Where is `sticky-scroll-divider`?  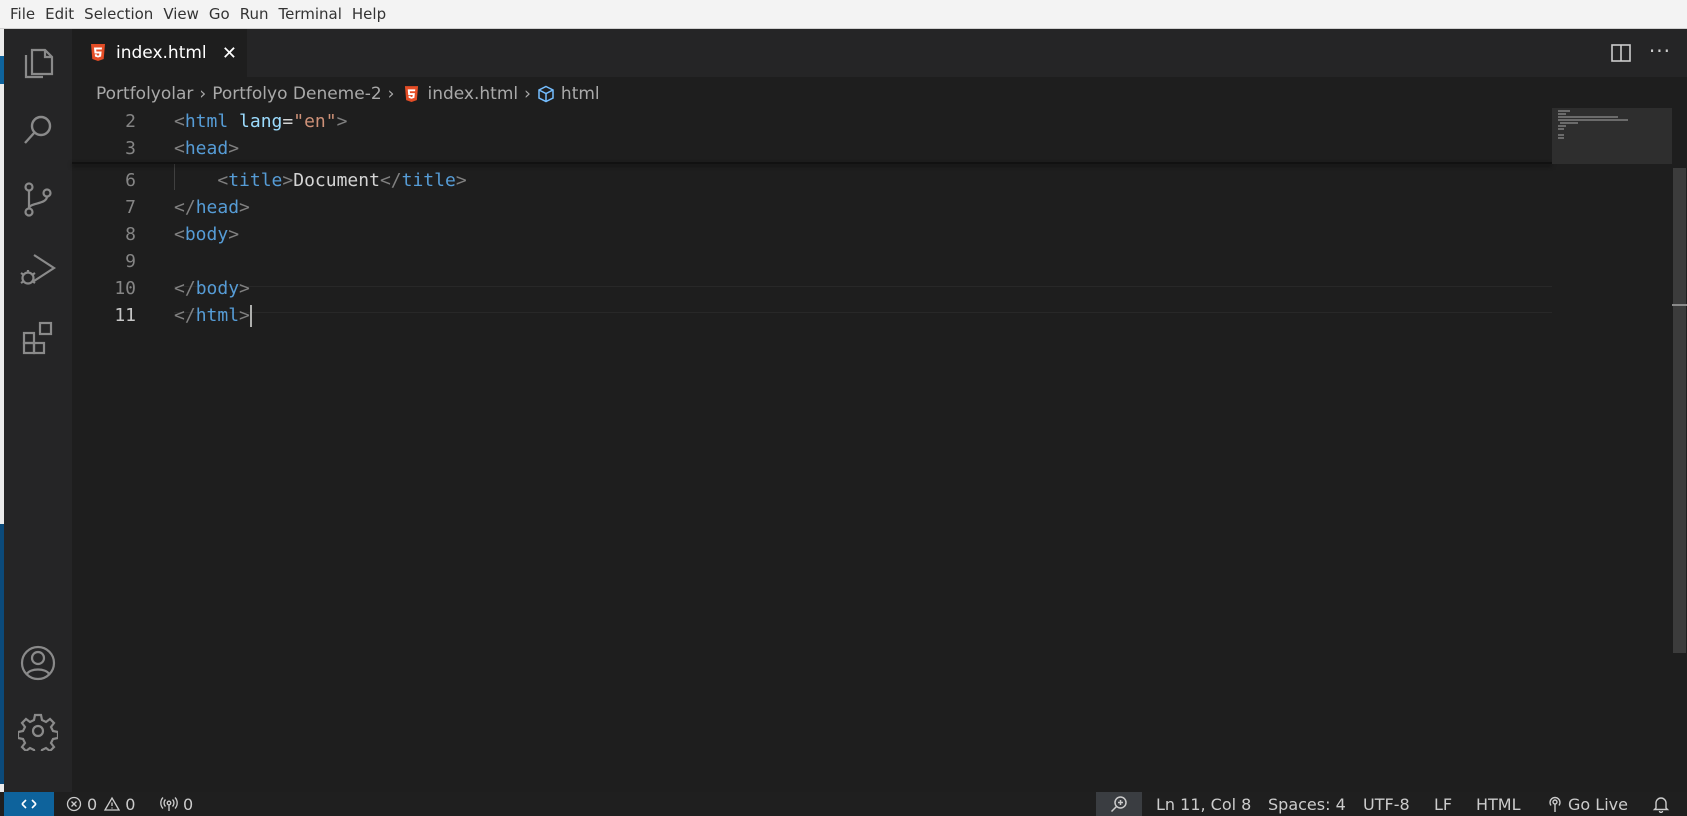
sticky-scroll-divider is located at coordinates (812, 163).